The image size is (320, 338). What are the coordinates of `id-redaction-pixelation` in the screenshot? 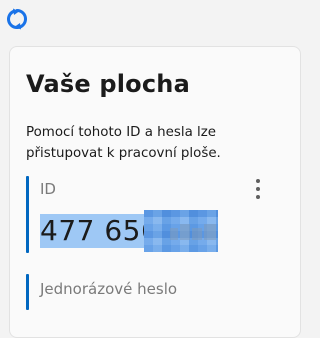 It's located at (181, 231).